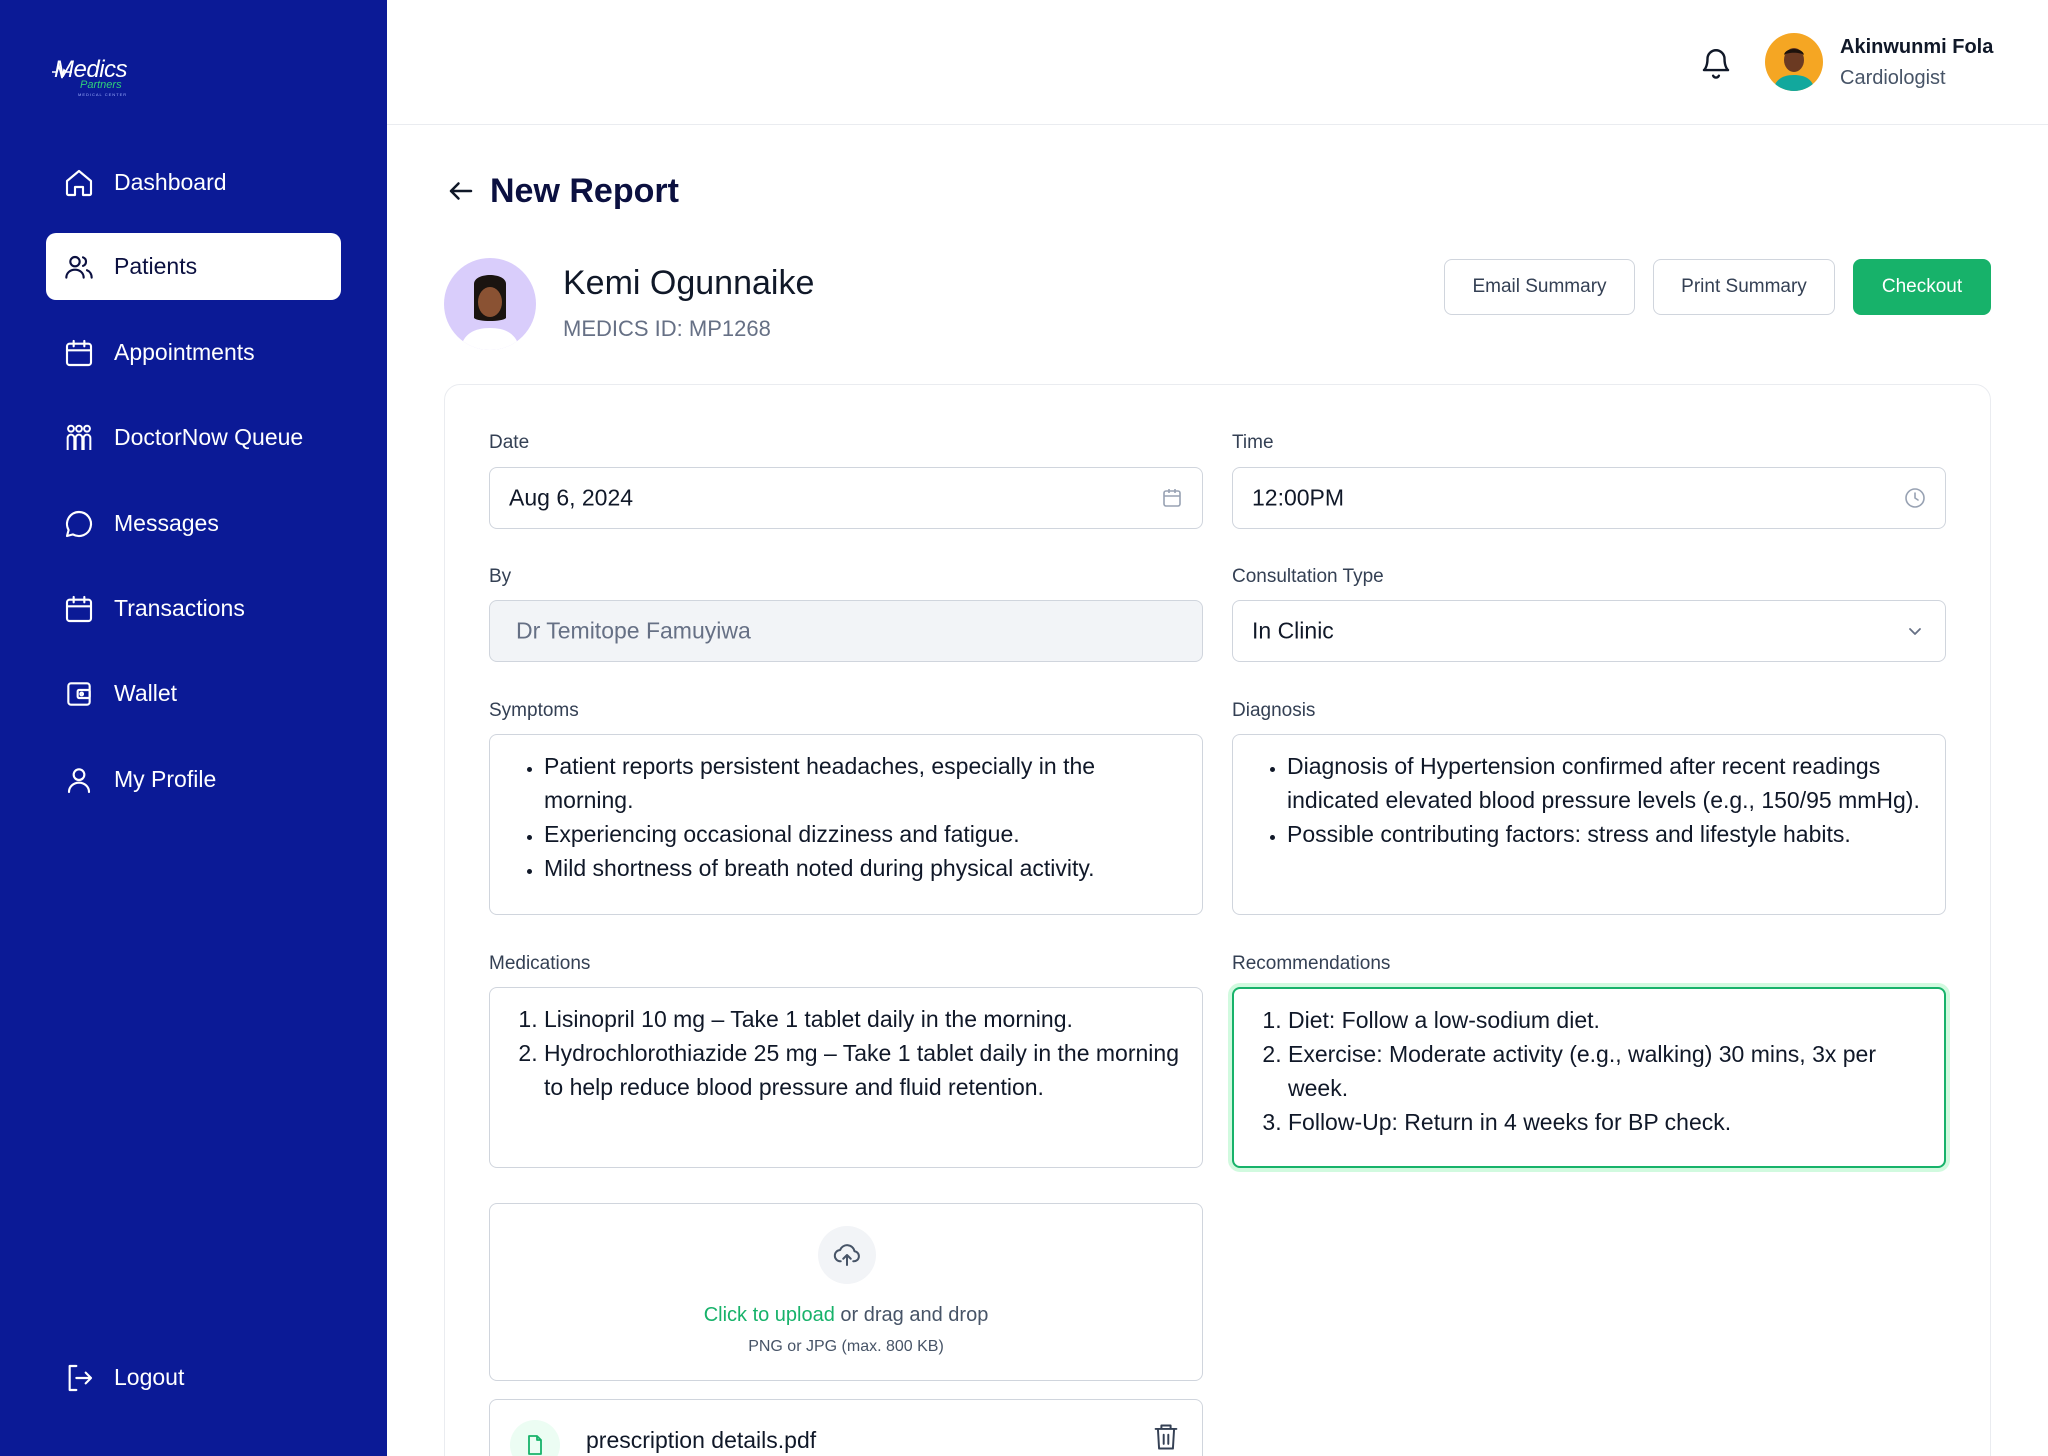  Describe the element at coordinates (584, 191) in the screenshot. I see `page-title: New Report` at that location.